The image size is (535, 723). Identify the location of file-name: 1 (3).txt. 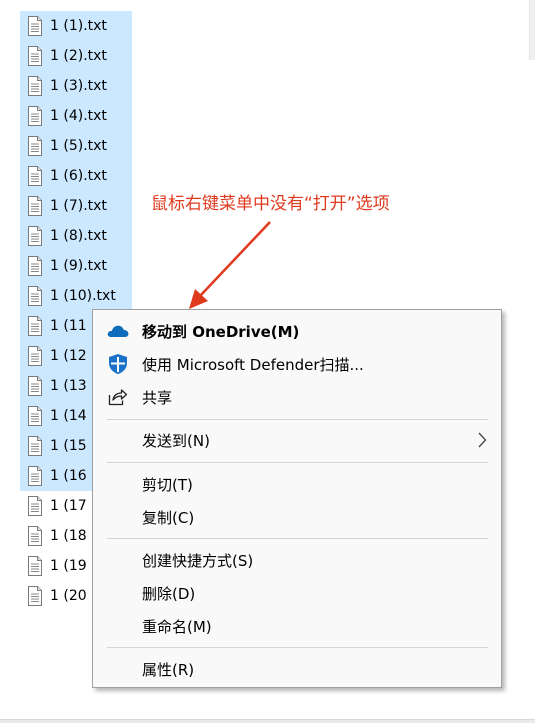
(78, 86).